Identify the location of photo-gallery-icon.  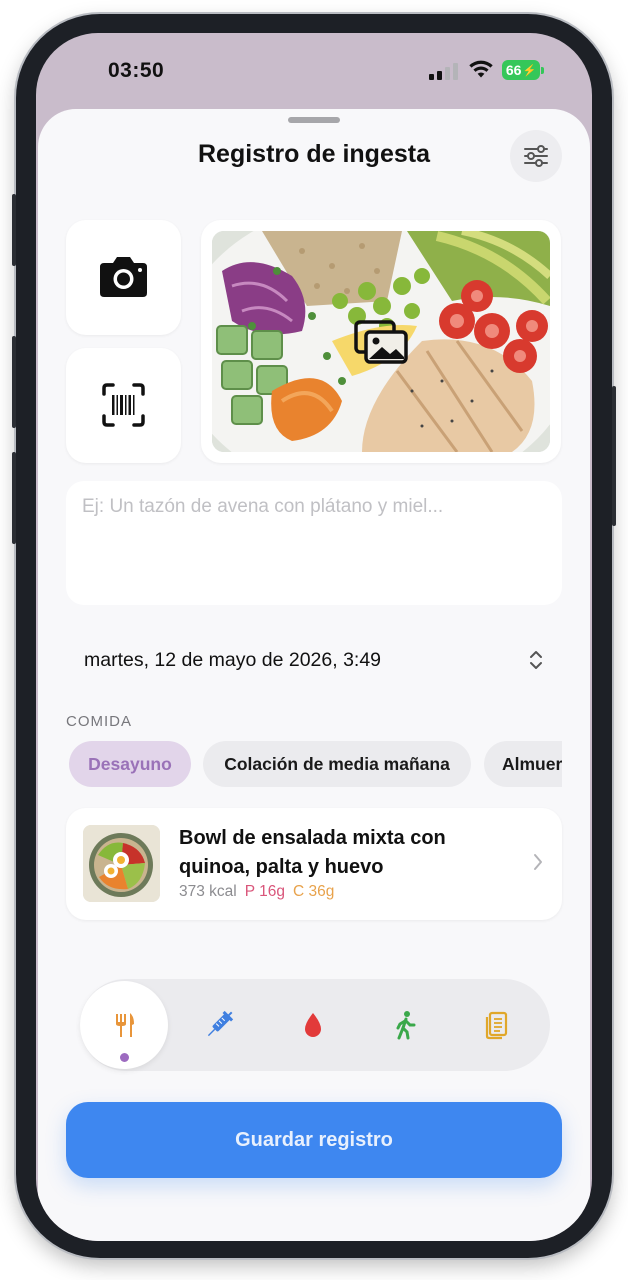
(381, 342).